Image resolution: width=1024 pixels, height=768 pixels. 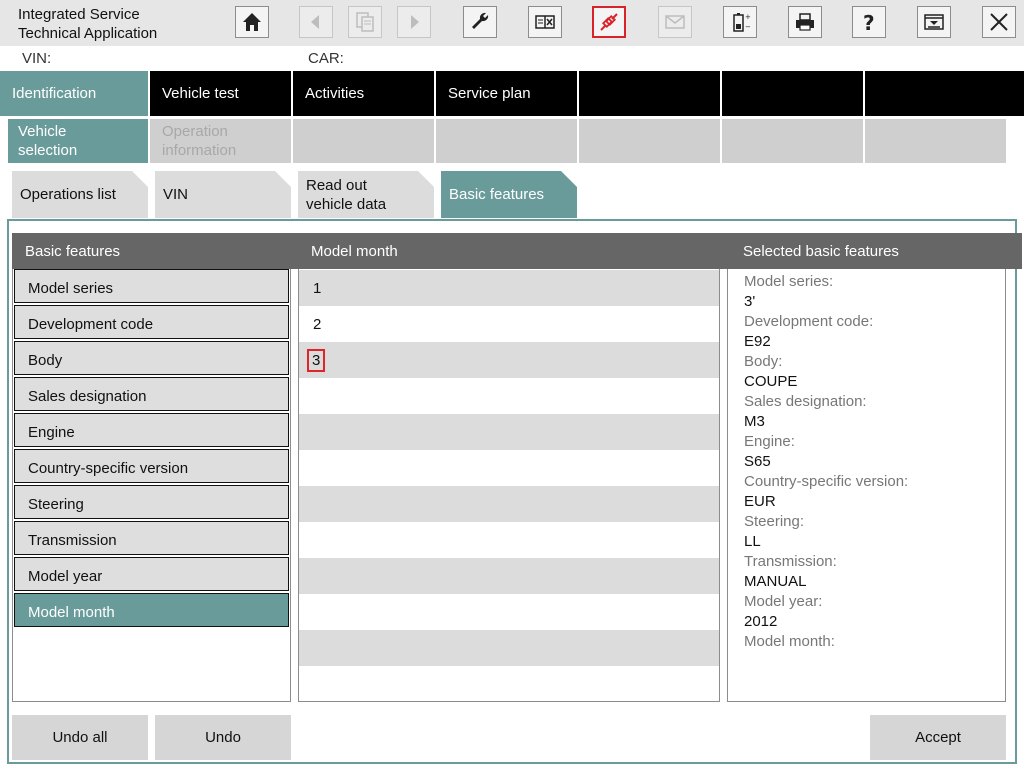 I want to click on model-month-header: Model month, so click(x=515, y=251).